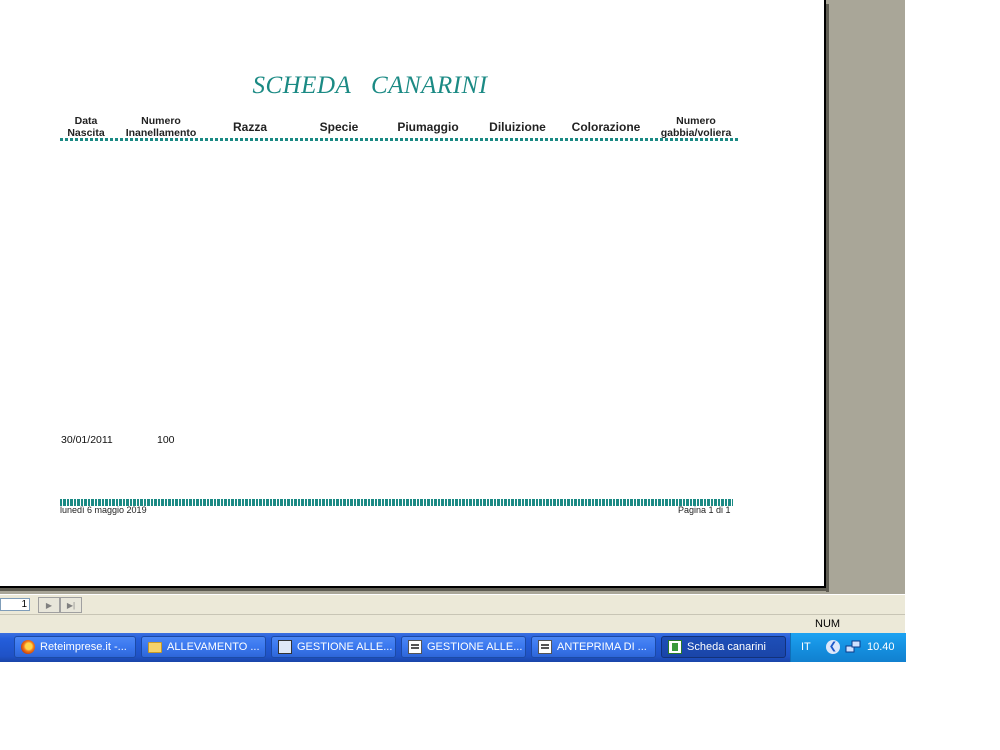  Describe the element at coordinates (806, 647) in the screenshot. I see `language-indicator: IT` at that location.